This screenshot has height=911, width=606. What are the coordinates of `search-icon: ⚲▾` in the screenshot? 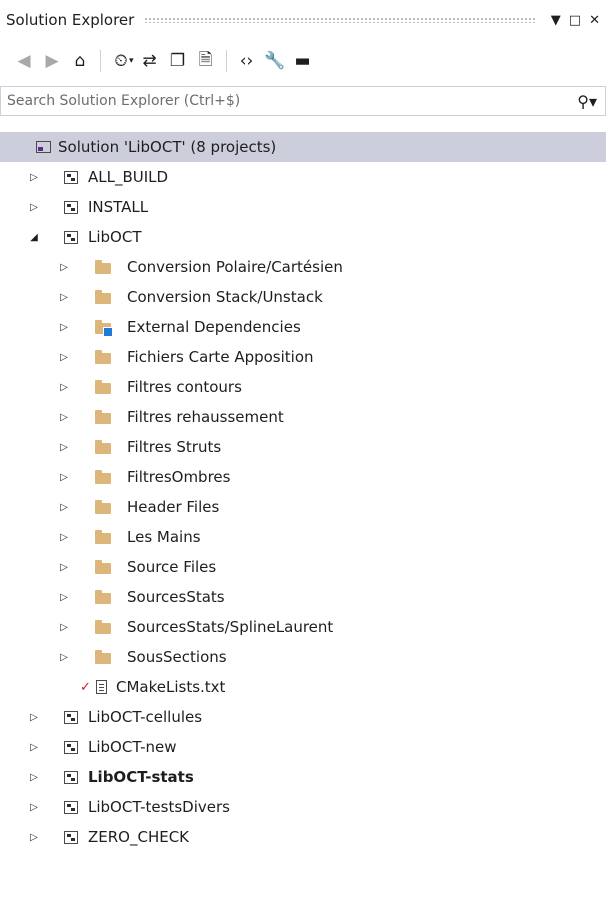 It's located at (591, 101).